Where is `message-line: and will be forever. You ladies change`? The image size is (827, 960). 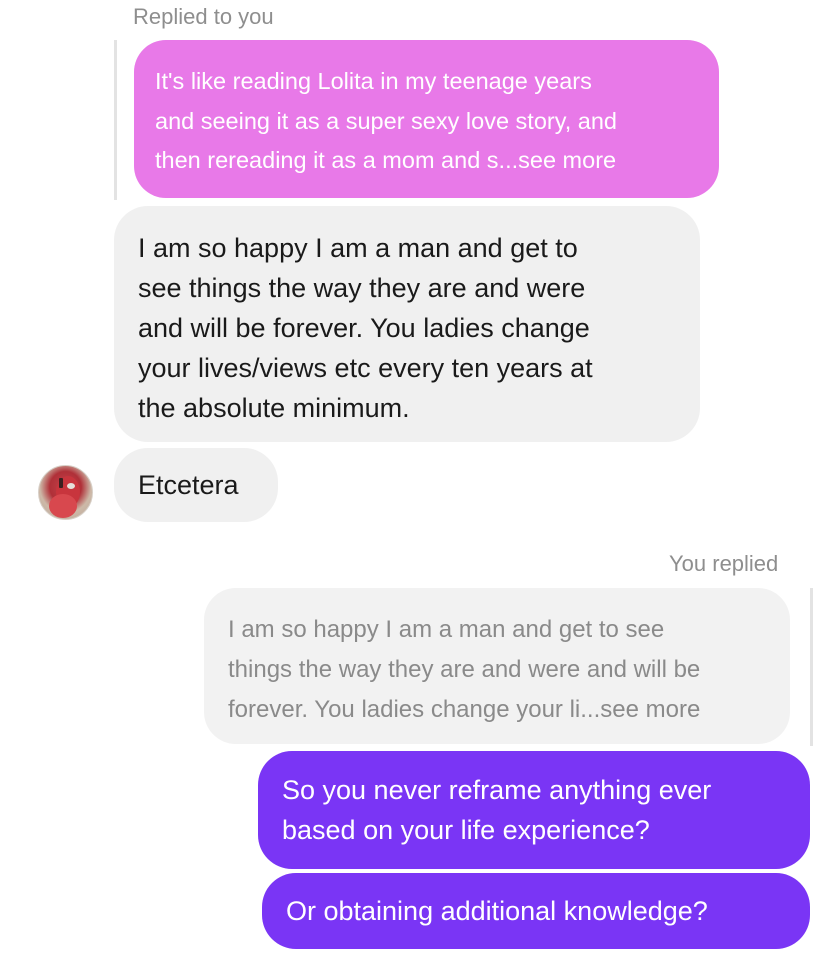 message-line: and will be forever. You ladies change is located at coordinates (364, 328).